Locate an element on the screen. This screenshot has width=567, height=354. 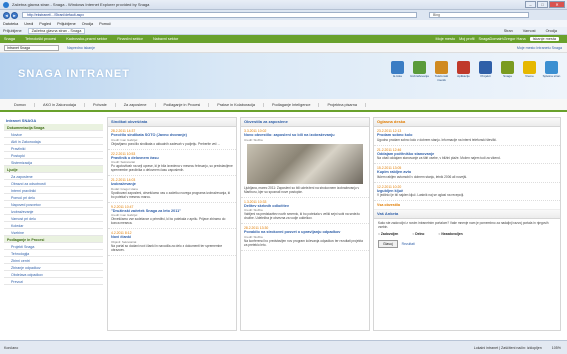
sidebar-item: Pomoč pri delu is located at coordinates (53, 197).